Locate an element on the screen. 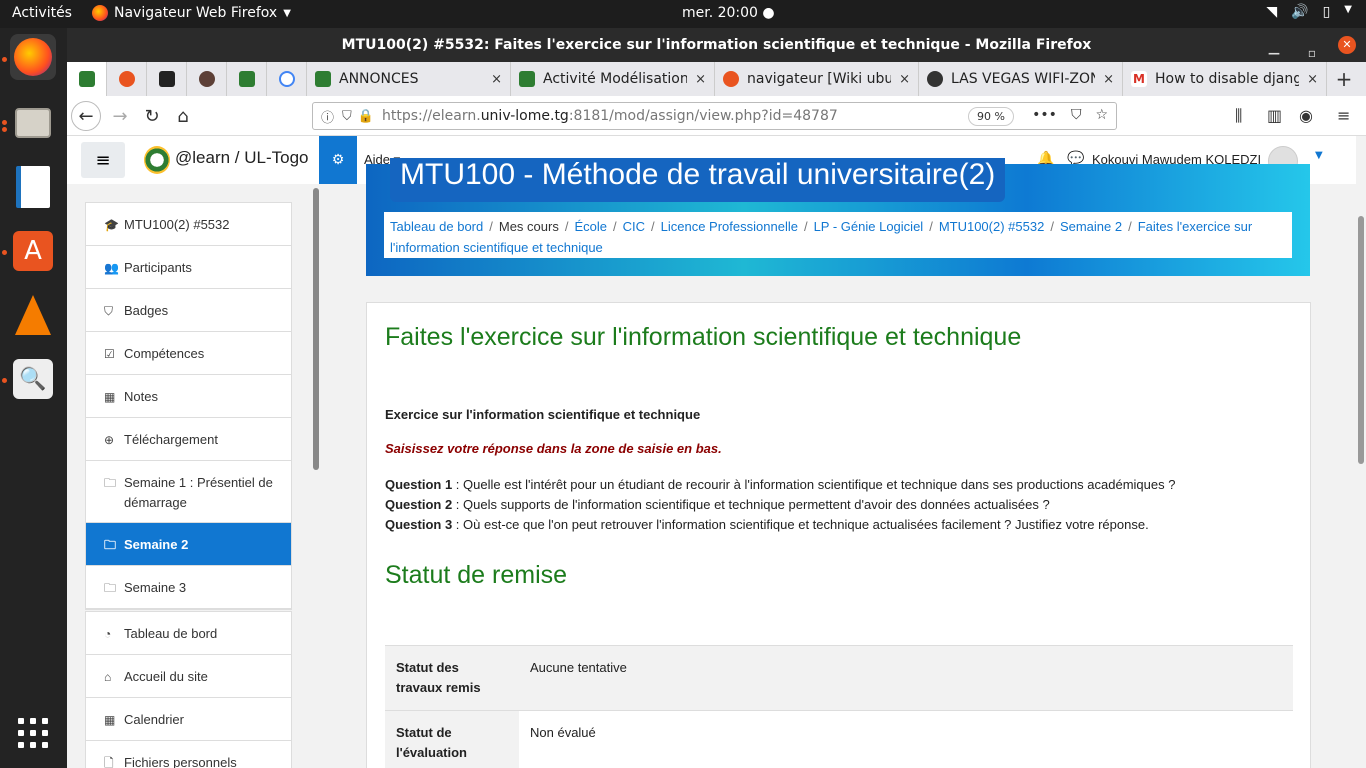 The image size is (1366, 768). nav-semaine-2: 🗀 Semaine 2 is located at coordinates (188, 544).